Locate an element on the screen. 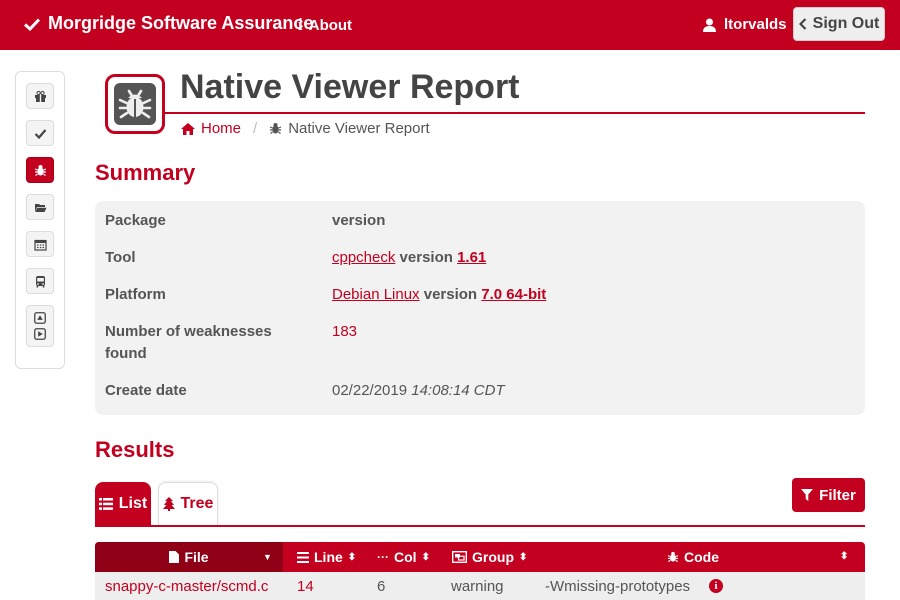  weaknesses-label: Number of weaknesses found is located at coordinates (188, 343).